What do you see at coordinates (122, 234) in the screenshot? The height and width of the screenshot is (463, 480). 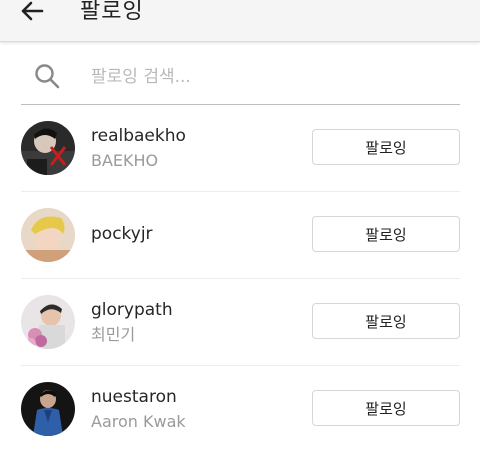 I see `username: pockyjr` at bounding box center [122, 234].